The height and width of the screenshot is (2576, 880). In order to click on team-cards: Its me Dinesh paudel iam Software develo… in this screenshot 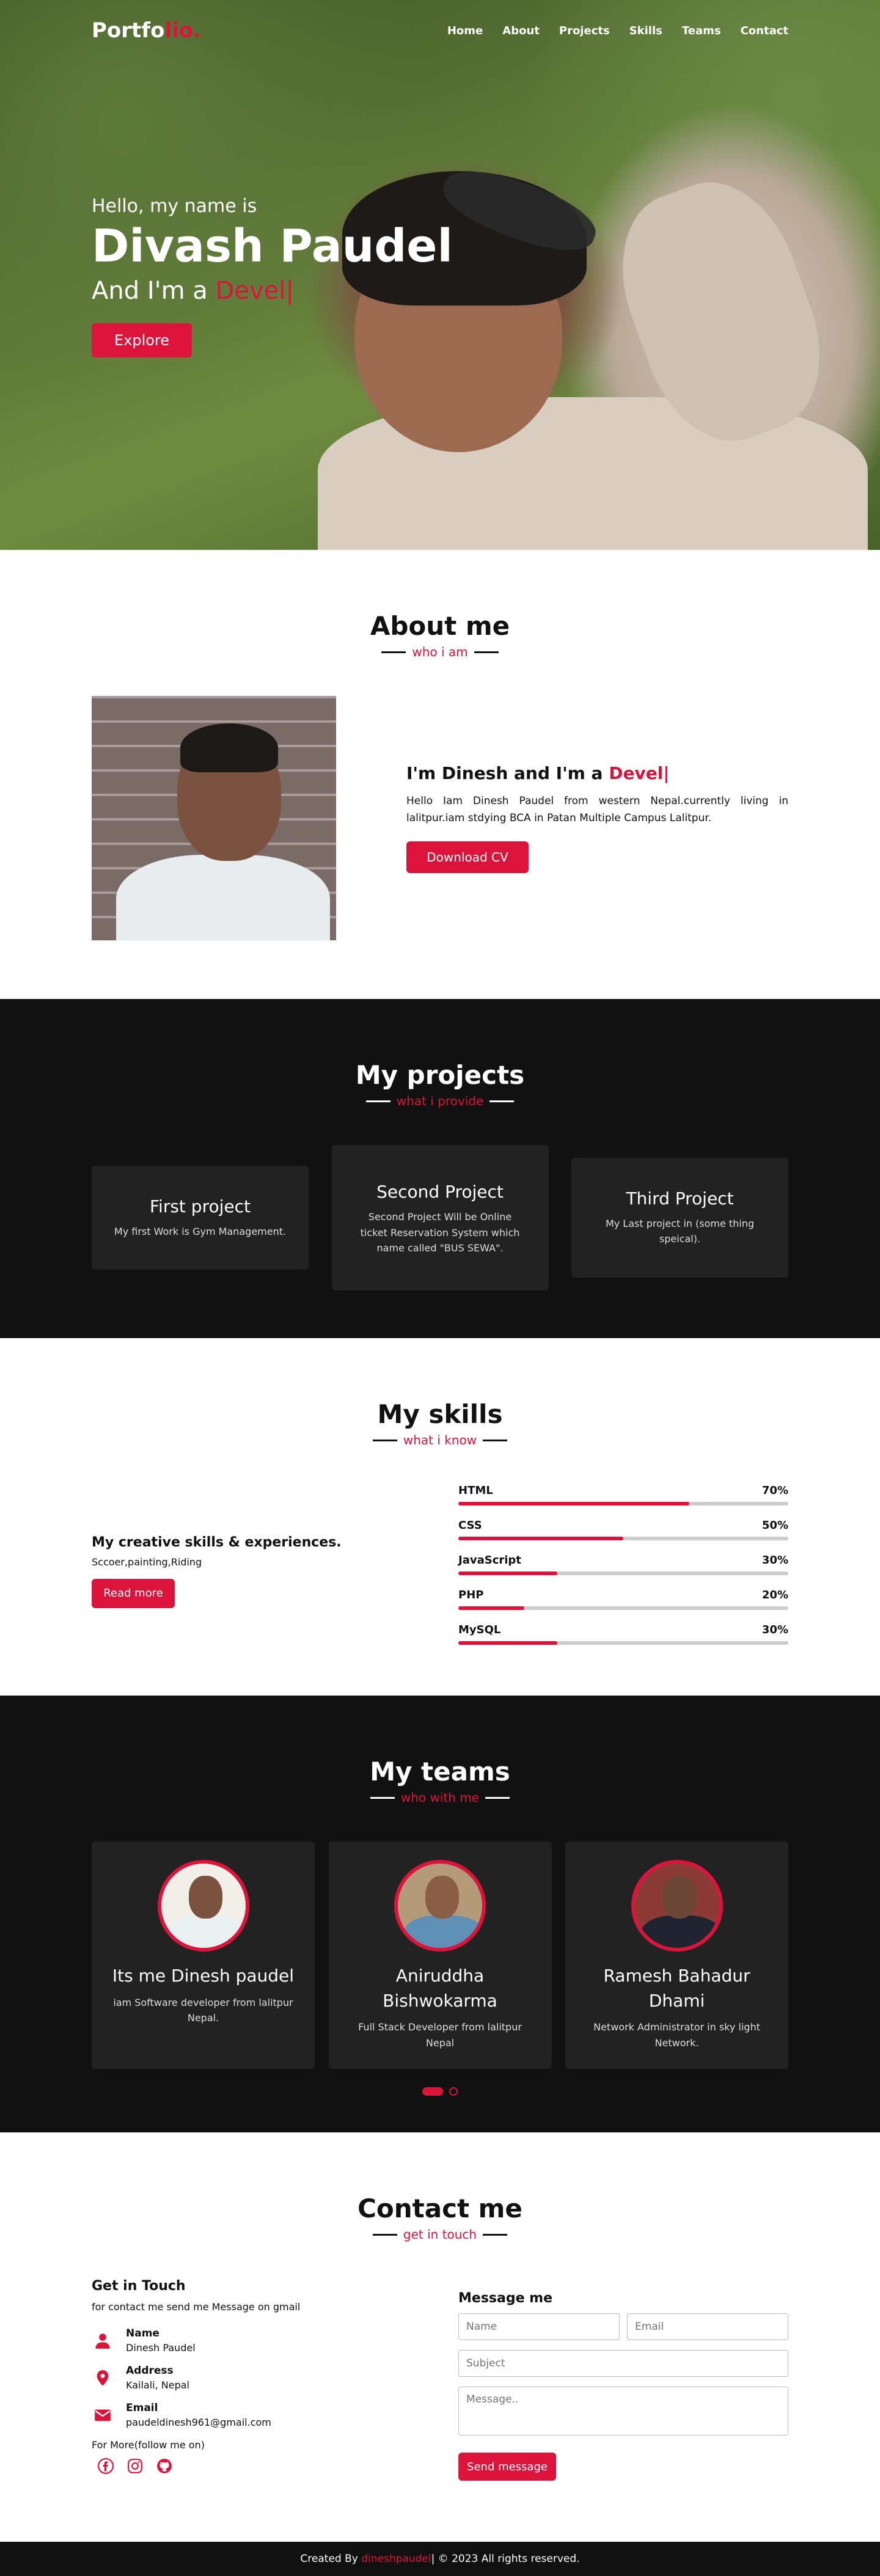, I will do `click(440, 1955)`.